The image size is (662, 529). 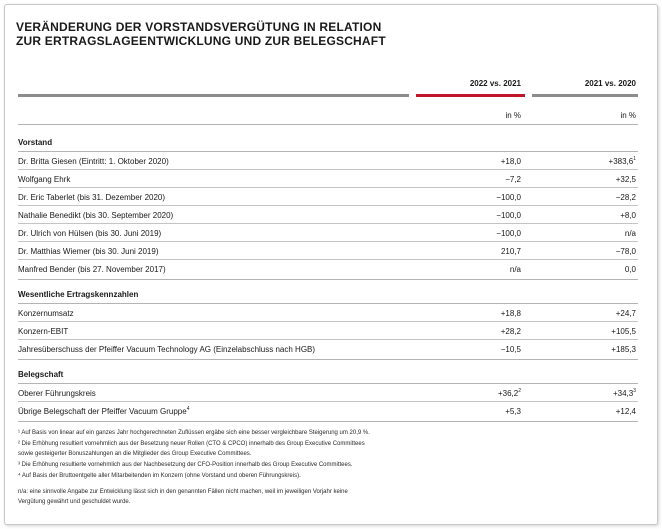 I want to click on row-value-2021: +24,7, so click(x=625, y=313).